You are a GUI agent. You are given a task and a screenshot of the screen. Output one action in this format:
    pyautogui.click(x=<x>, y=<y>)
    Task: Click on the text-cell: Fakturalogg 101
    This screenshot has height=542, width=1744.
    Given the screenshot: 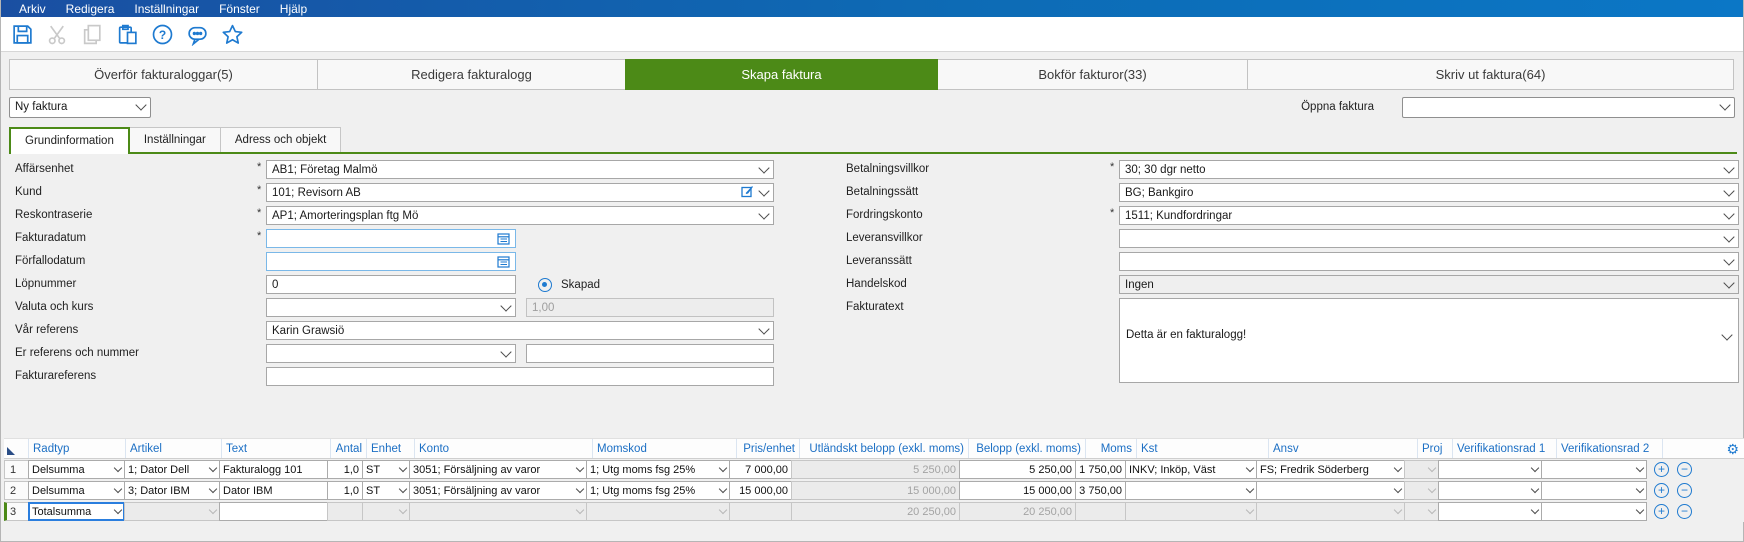 What is the action you would take?
    pyautogui.click(x=273, y=469)
    